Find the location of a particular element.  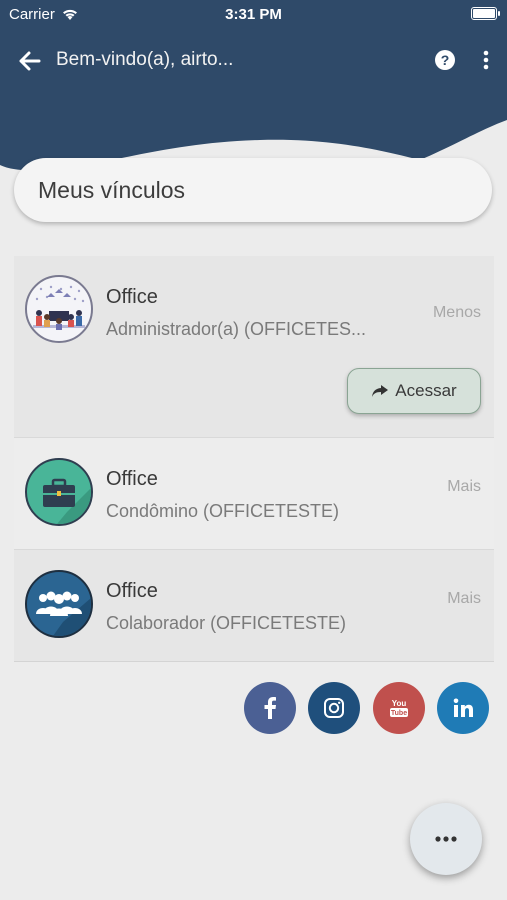

status-time: 3:31 PM is located at coordinates (253, 14).